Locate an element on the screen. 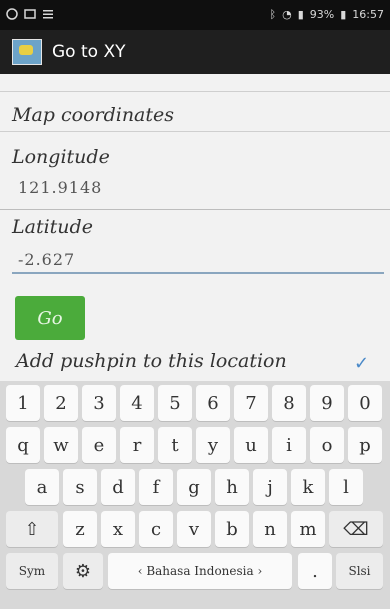 The image size is (390, 609). period-key: . is located at coordinates (315, 571).